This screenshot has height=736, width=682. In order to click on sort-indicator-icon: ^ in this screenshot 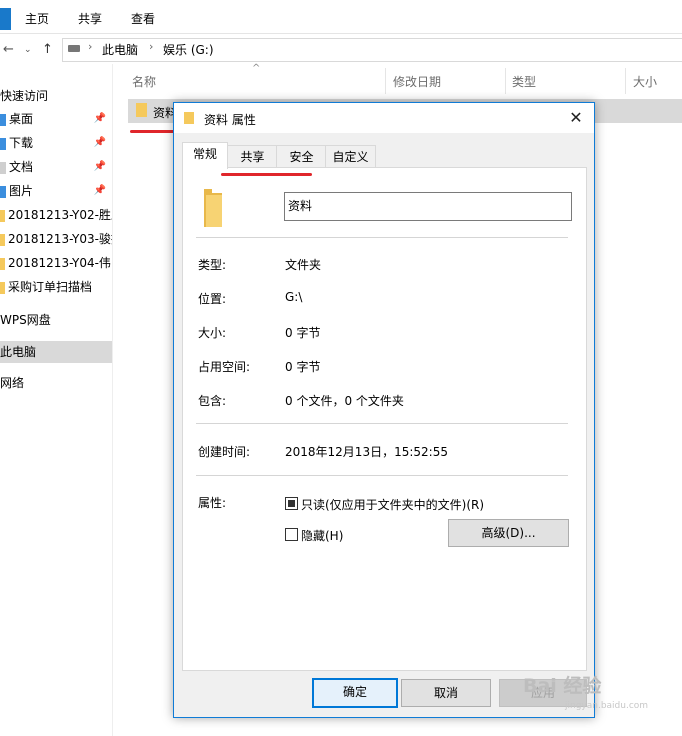, I will do `click(256, 68)`.